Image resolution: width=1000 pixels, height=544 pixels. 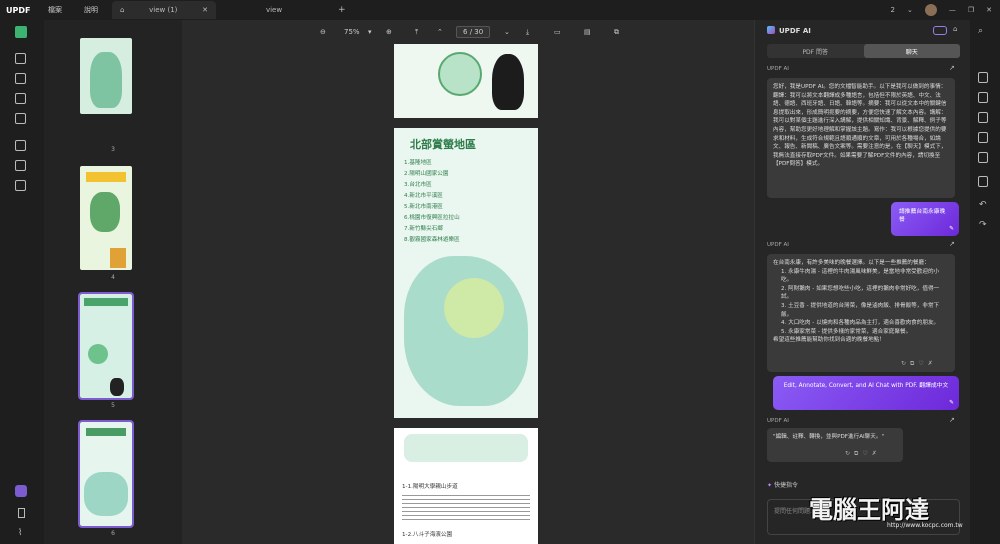 I want to click on thumbnail-number: 4, so click(x=113, y=277).